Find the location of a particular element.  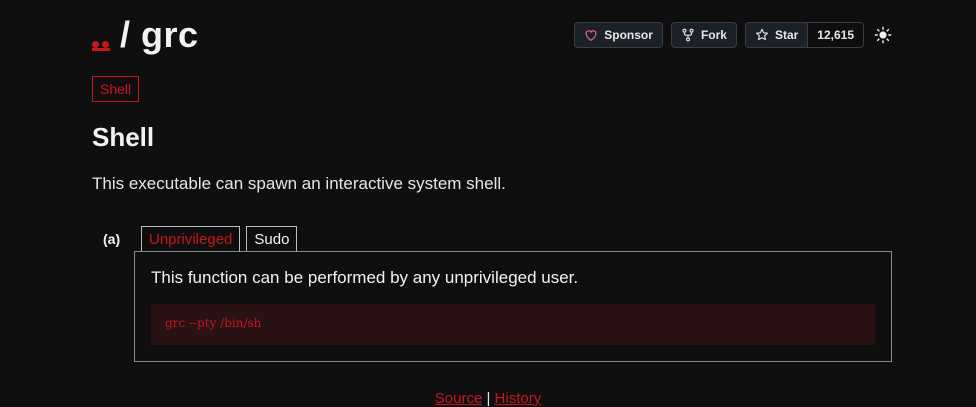

tab-unprivileged: Unprivileged is located at coordinates (191, 239).